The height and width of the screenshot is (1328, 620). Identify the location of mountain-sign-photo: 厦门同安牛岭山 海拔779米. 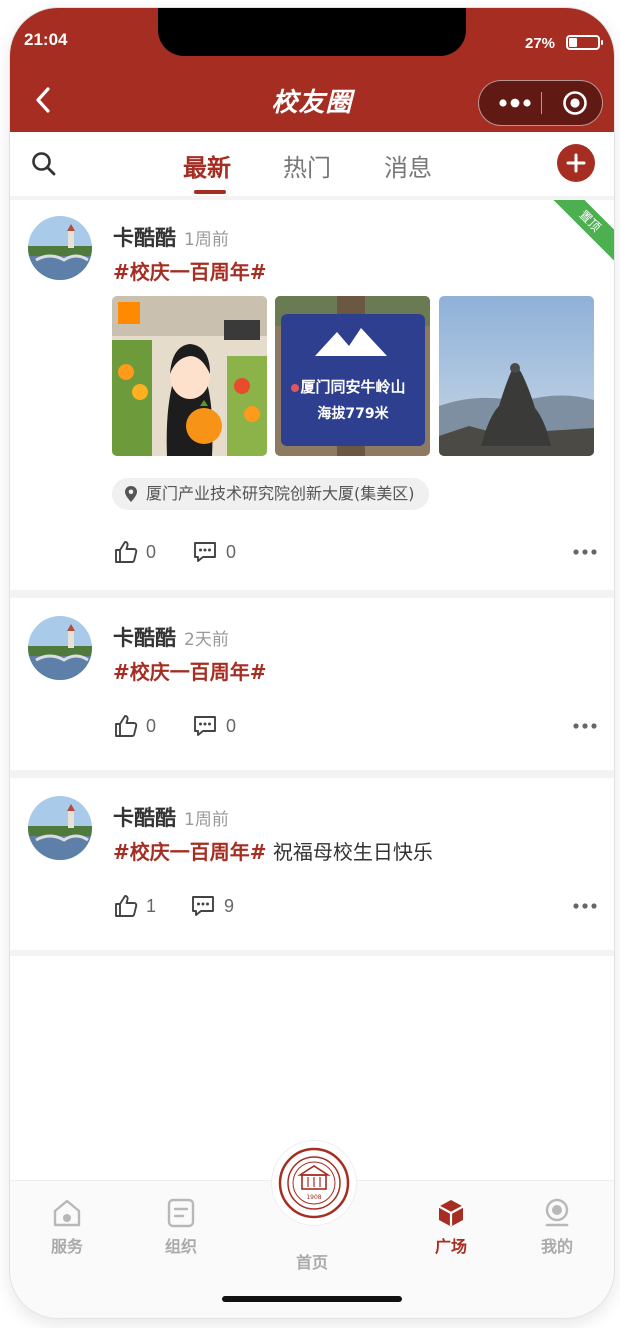
(352, 376).